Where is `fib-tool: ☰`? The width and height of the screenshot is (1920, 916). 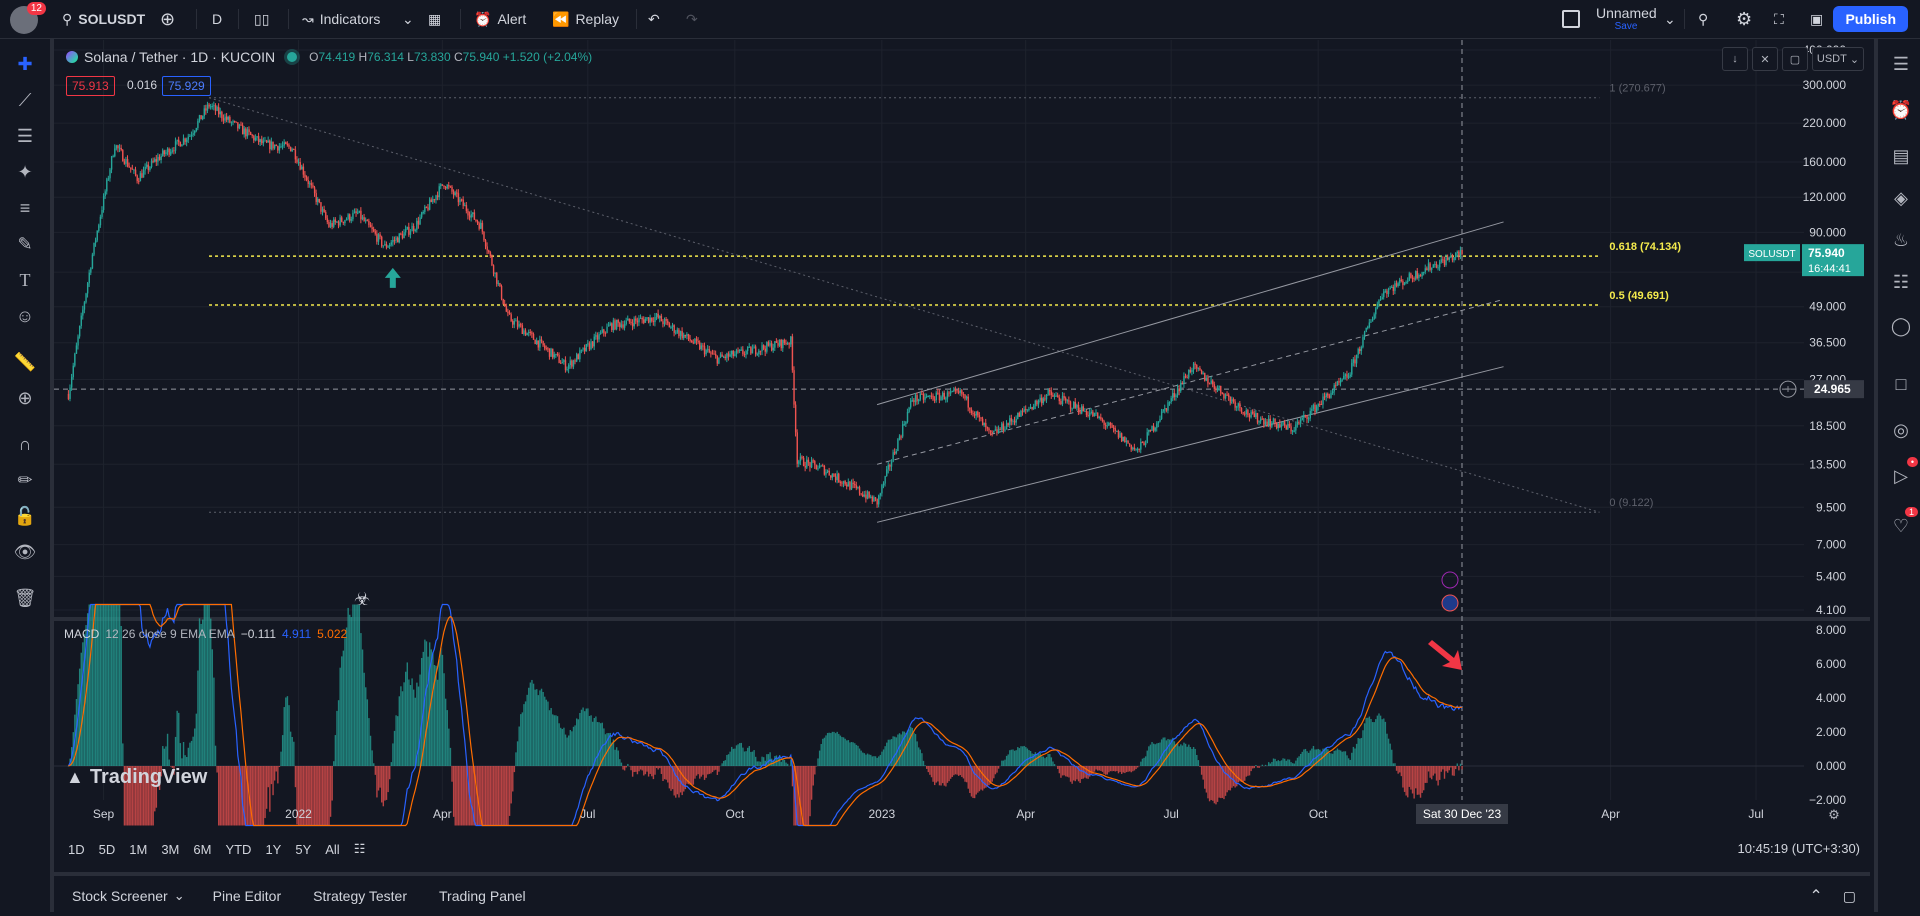 fib-tool: ☰ is located at coordinates (25, 136).